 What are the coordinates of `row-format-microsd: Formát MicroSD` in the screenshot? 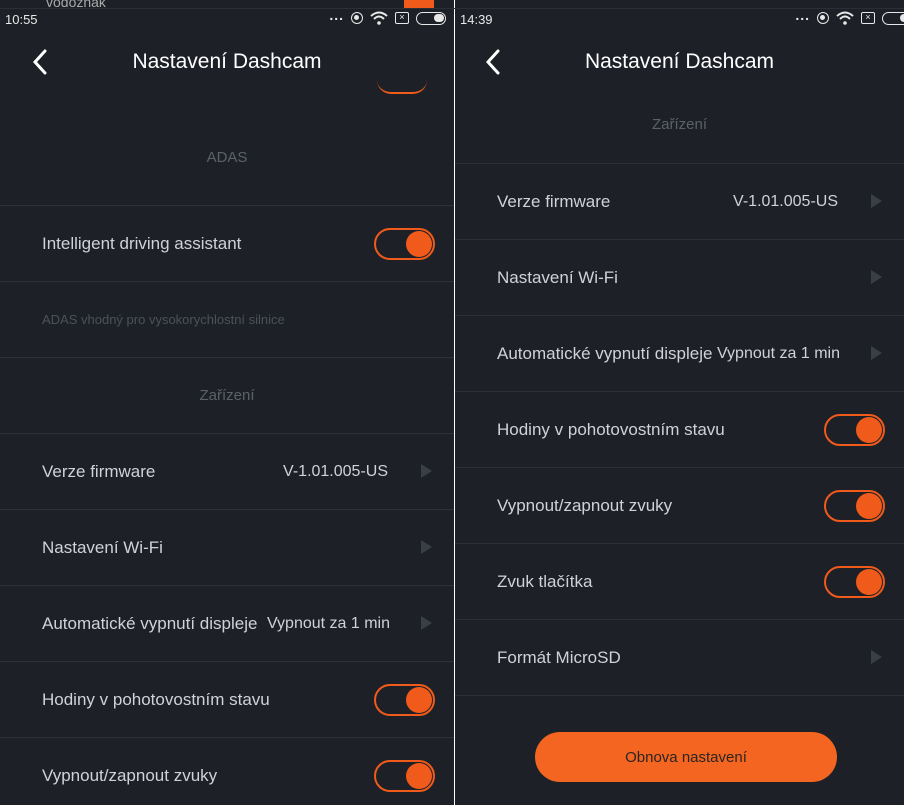 It's located at (679, 658).